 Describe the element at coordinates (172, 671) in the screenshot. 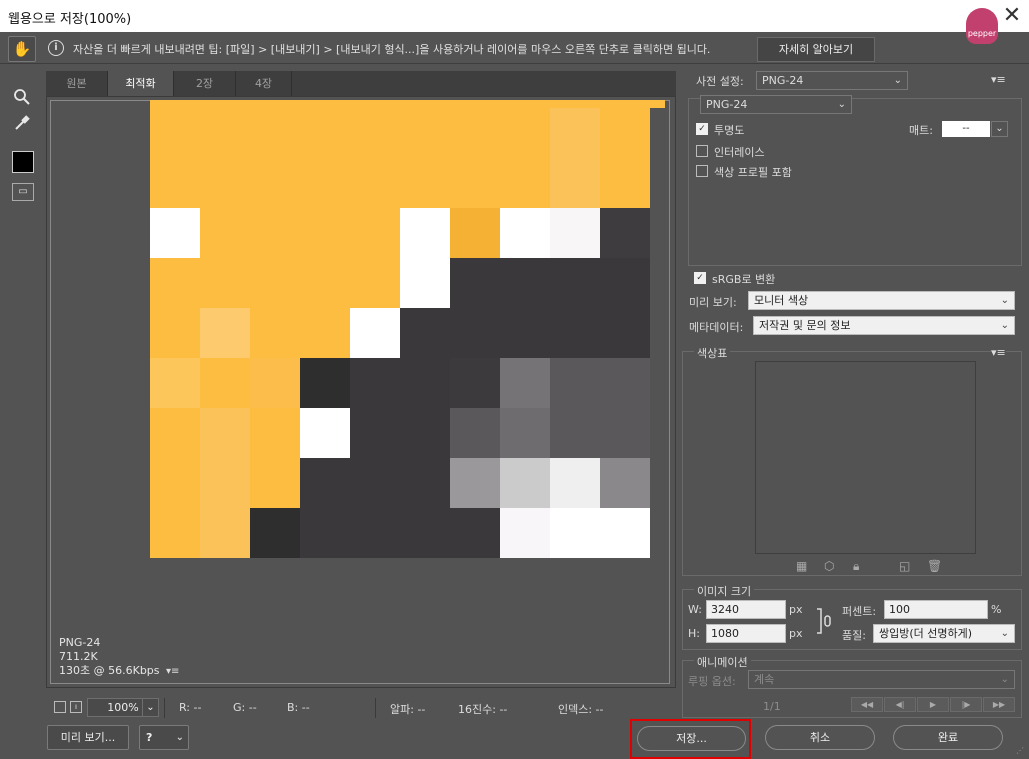

I see `download-speed-menu-icon: ▾≡` at that location.